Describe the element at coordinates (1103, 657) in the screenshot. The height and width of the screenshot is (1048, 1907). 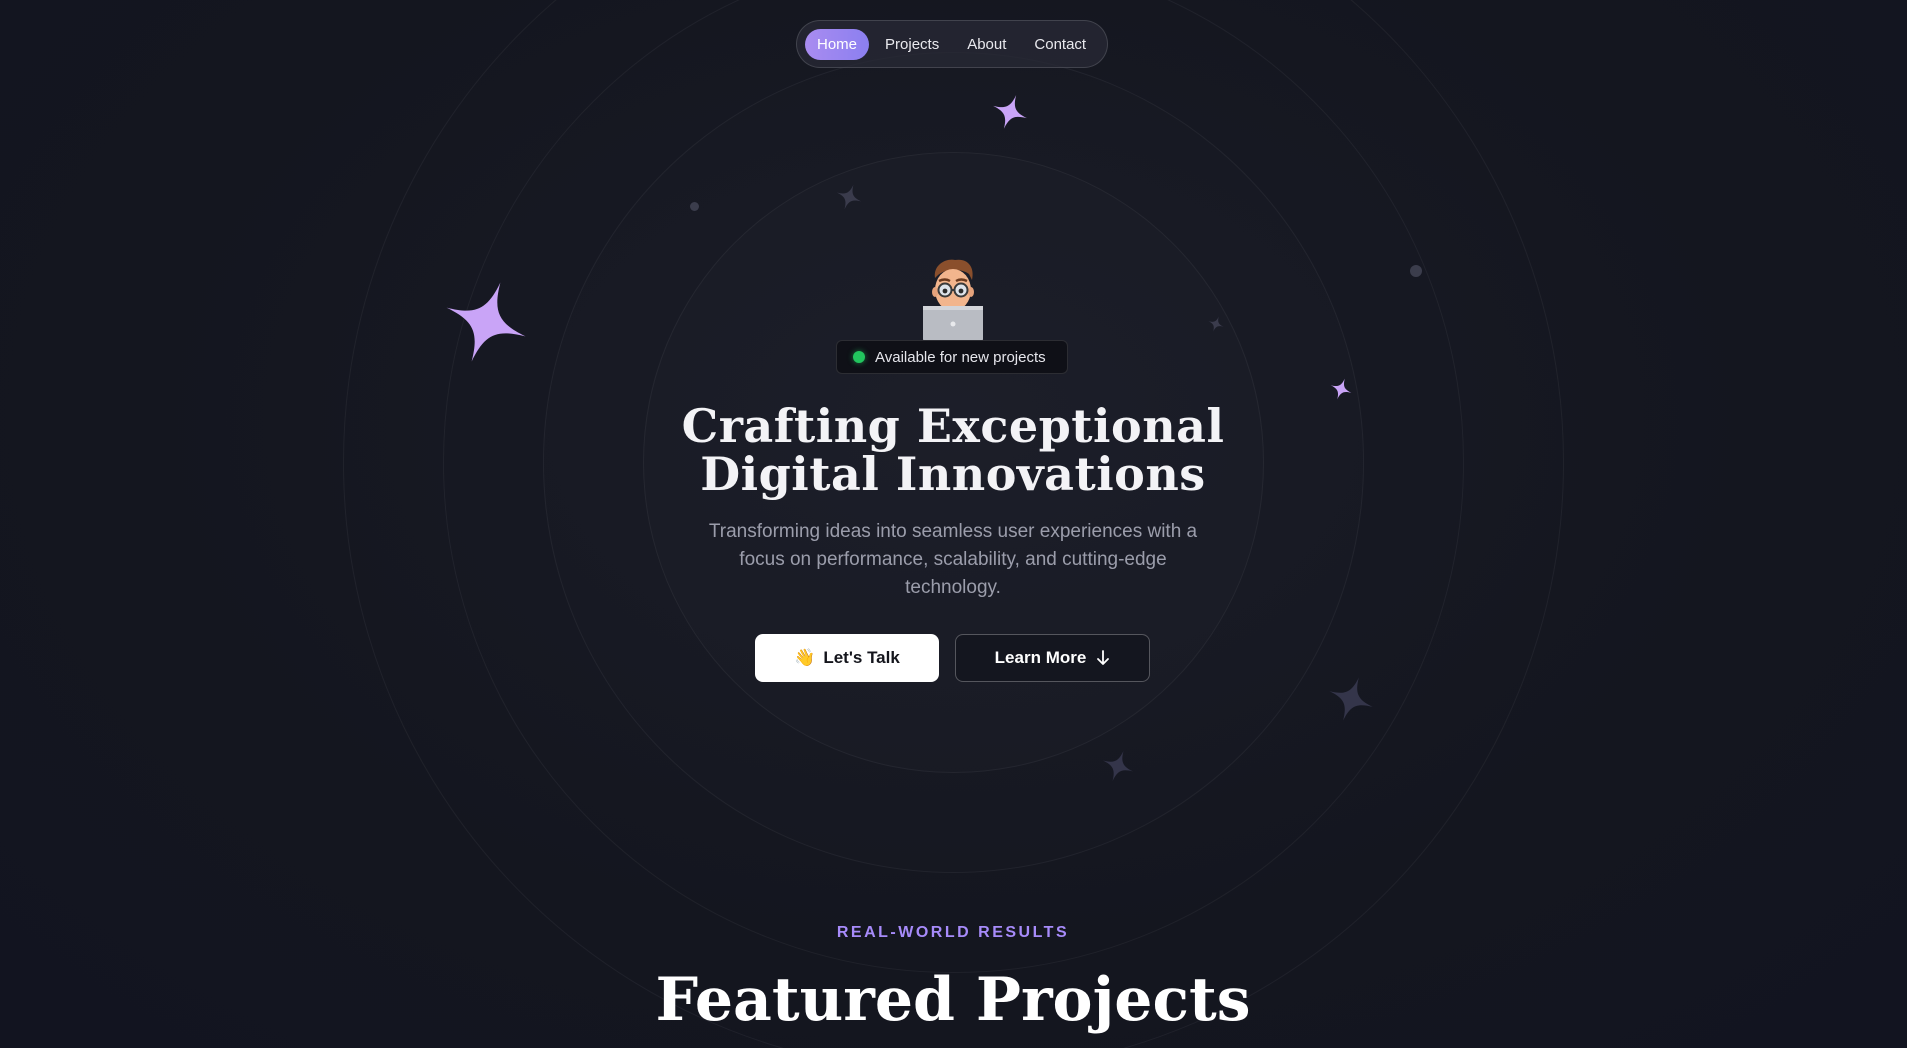
I see `arrow-down-icon` at that location.